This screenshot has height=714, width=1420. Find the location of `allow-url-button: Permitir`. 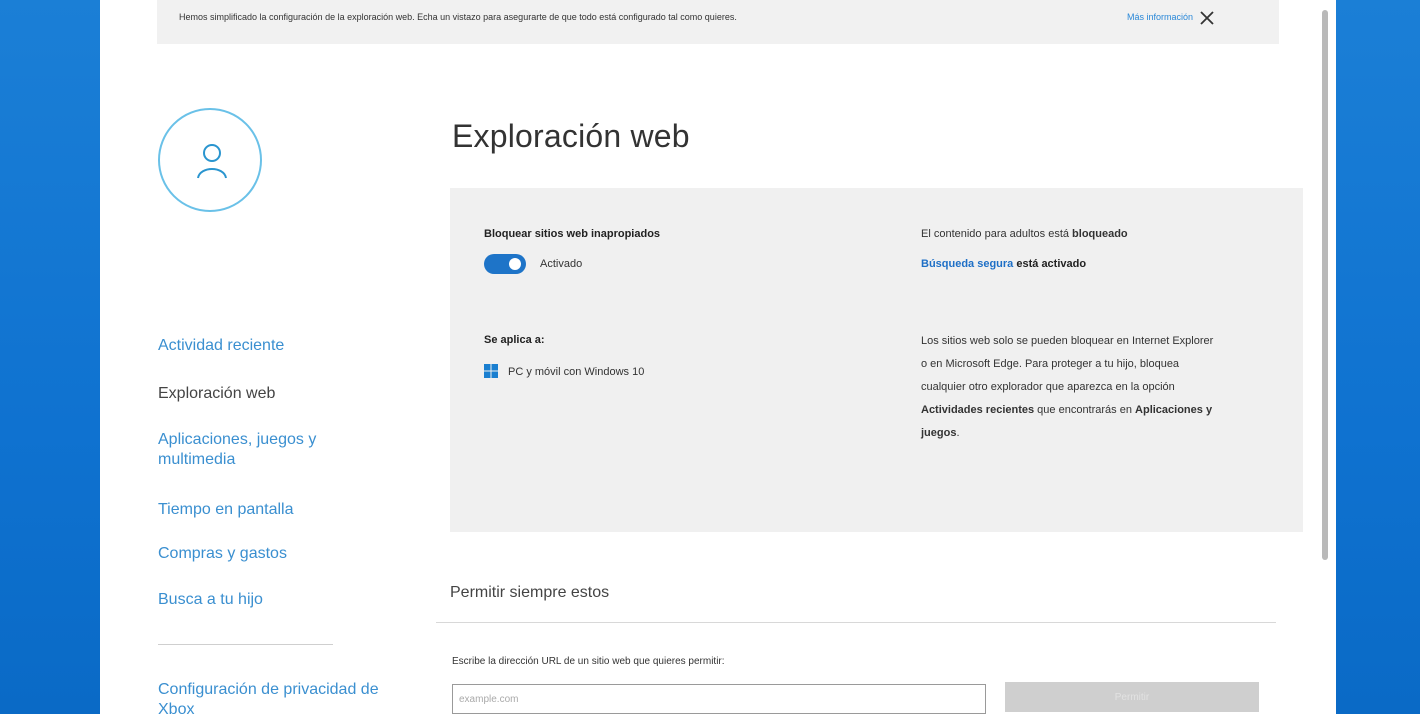

allow-url-button: Permitir is located at coordinates (1132, 697).